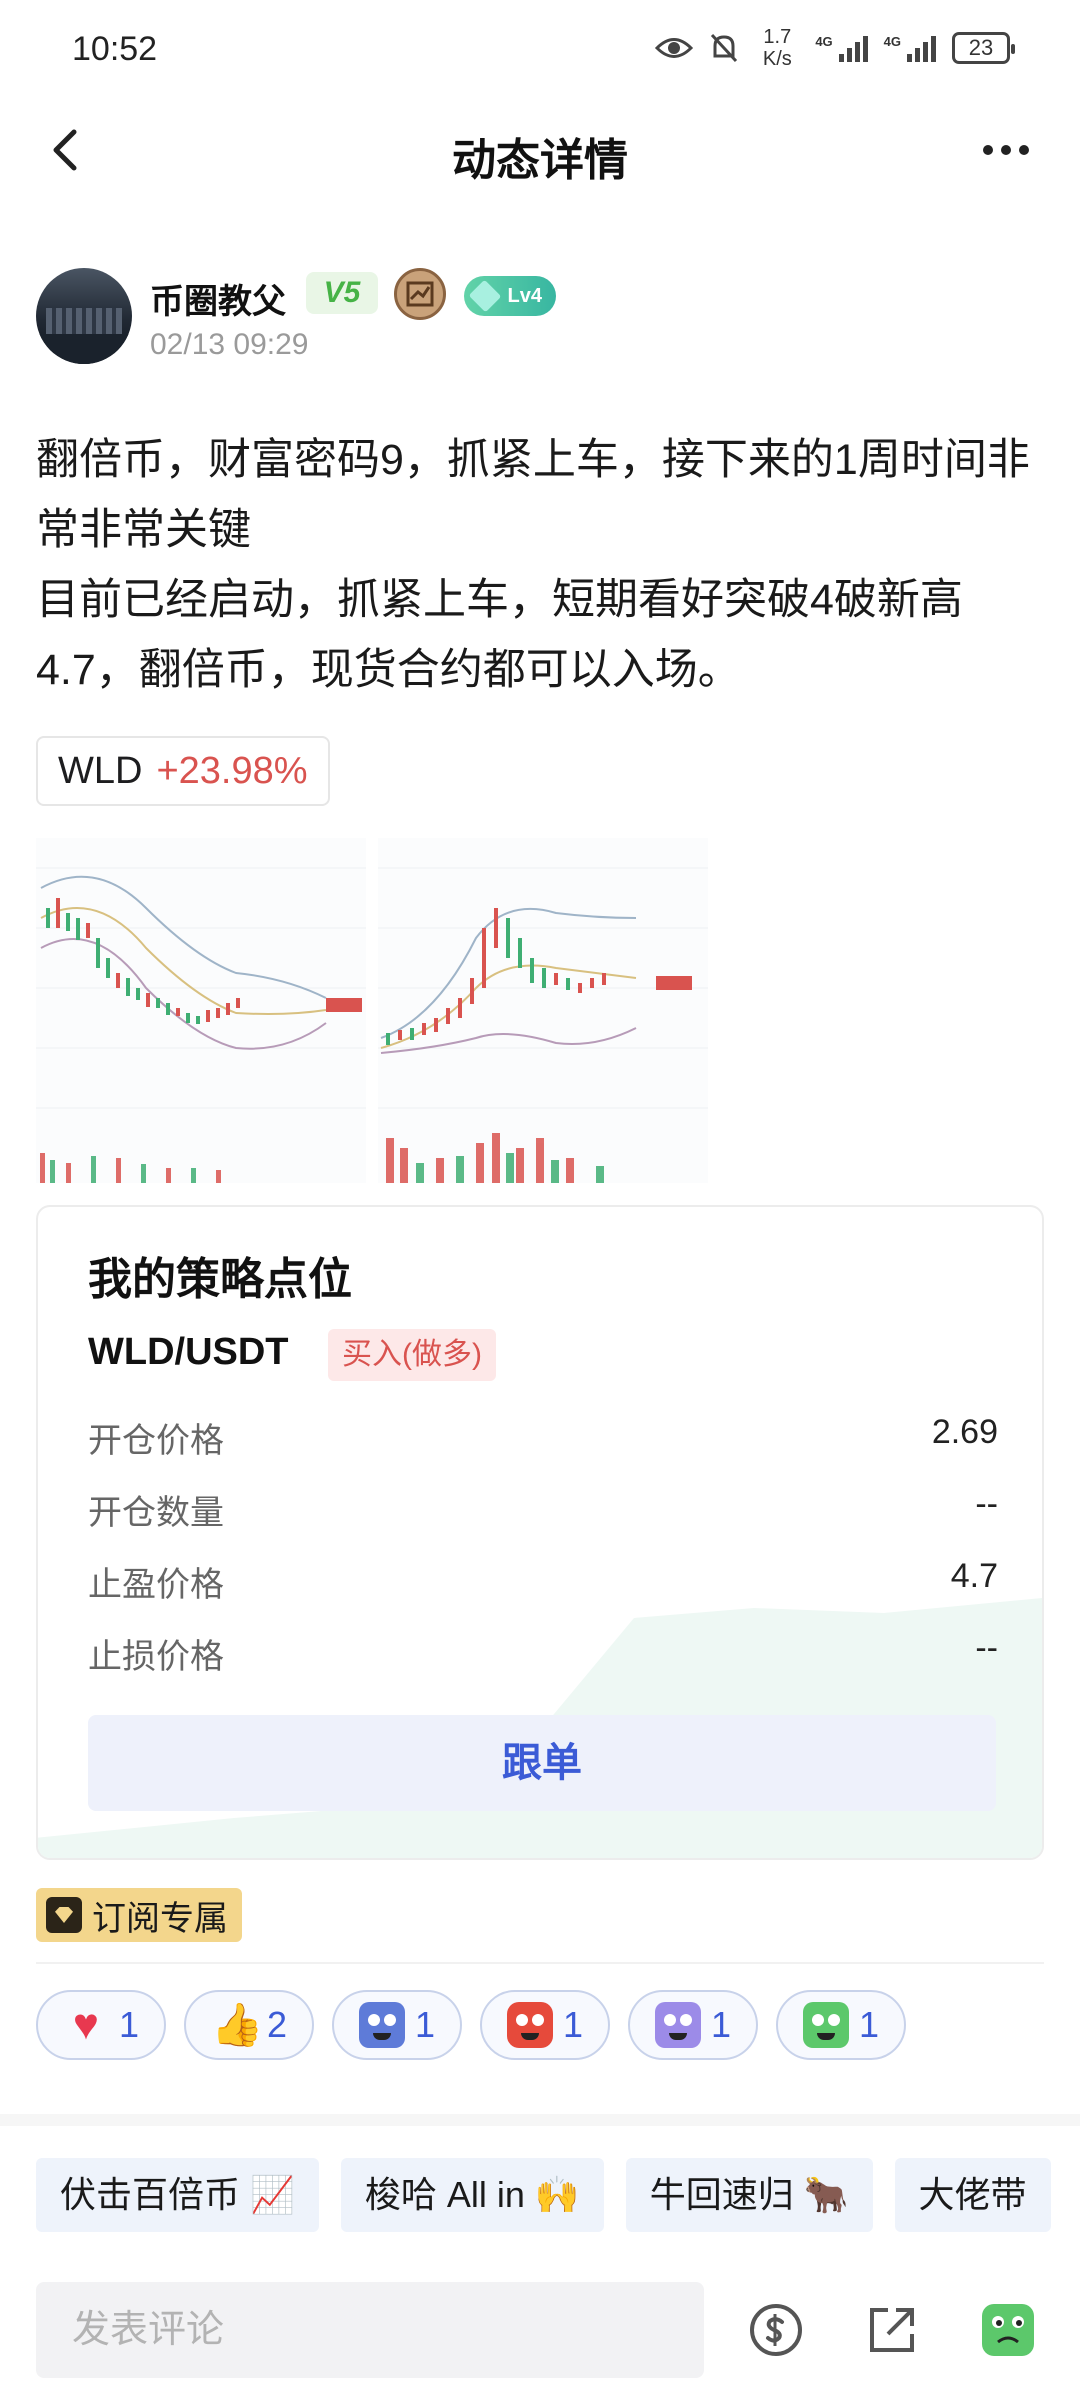 This screenshot has width=1080, height=2400. Describe the element at coordinates (677, 2025) in the screenshot. I see `robot-emoji-icon` at that location.